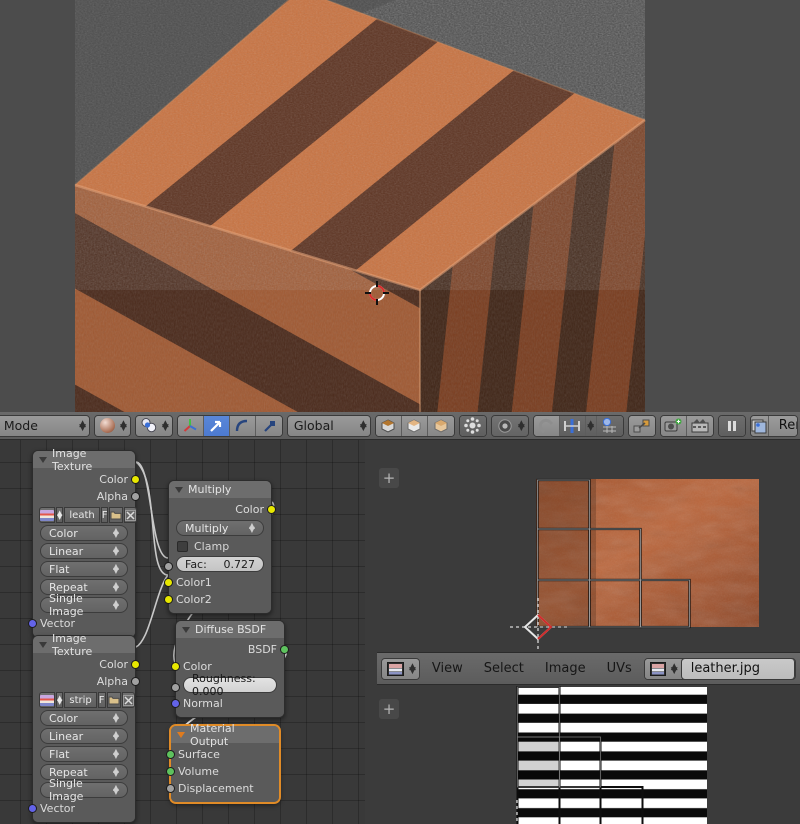 The image size is (800, 824). What do you see at coordinates (242, 425) in the screenshot?
I see `rotate-manipulator-icon` at bounding box center [242, 425].